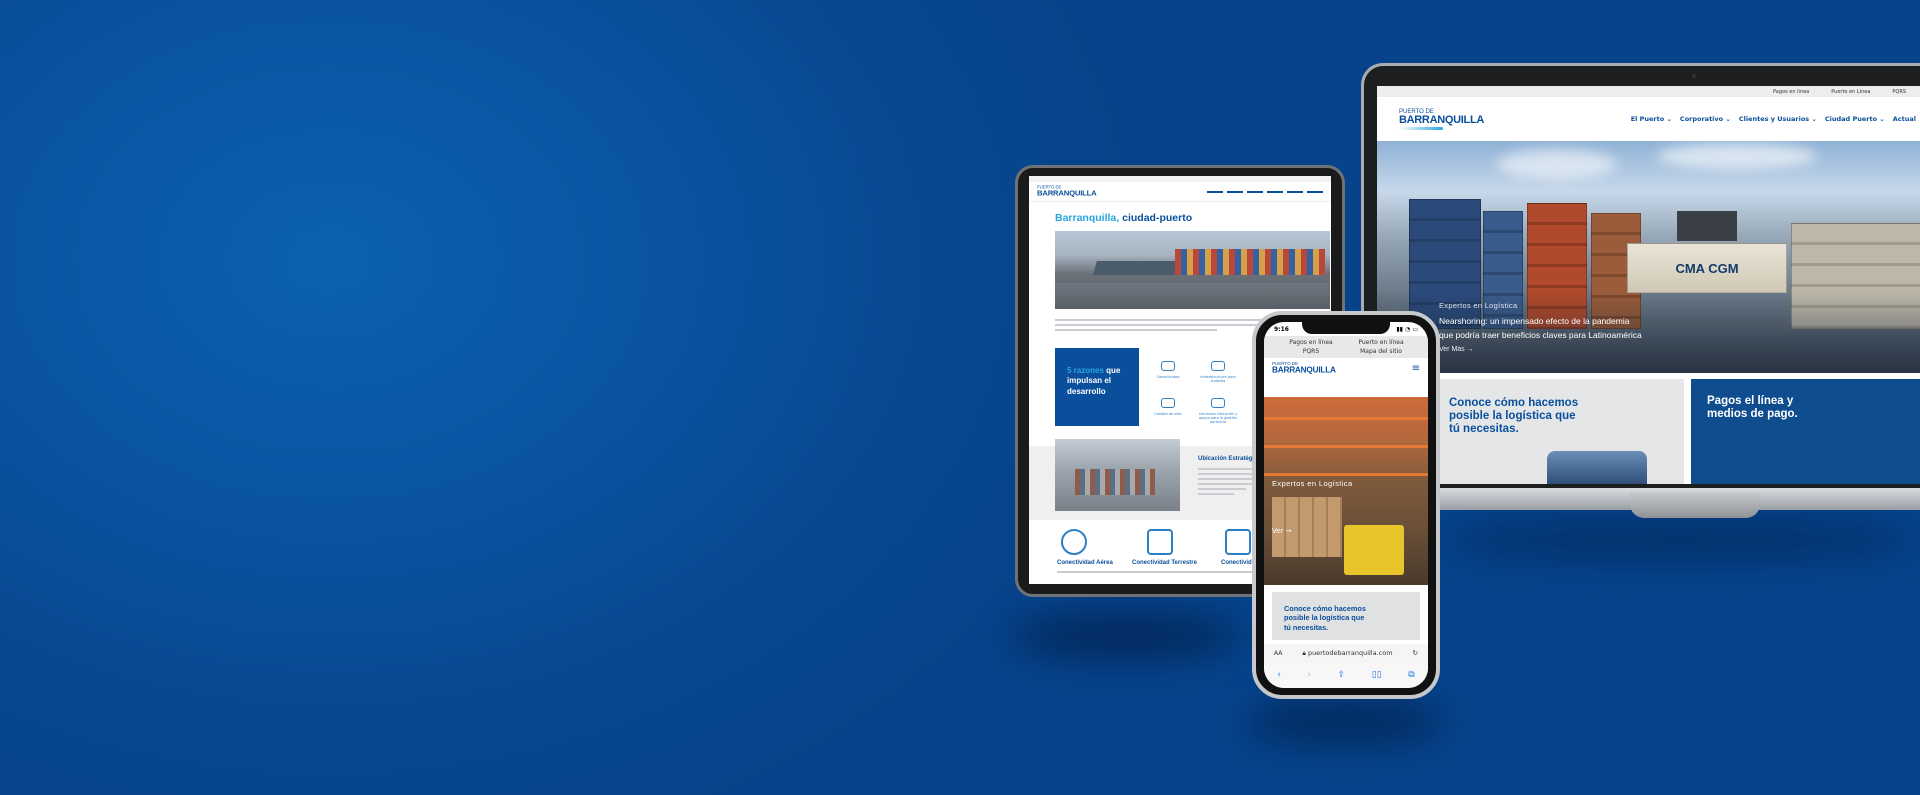 This screenshot has width=1920, height=795. What do you see at coordinates (1904, 119) in the screenshot?
I see `menu-actualidad: Actual` at bounding box center [1904, 119].